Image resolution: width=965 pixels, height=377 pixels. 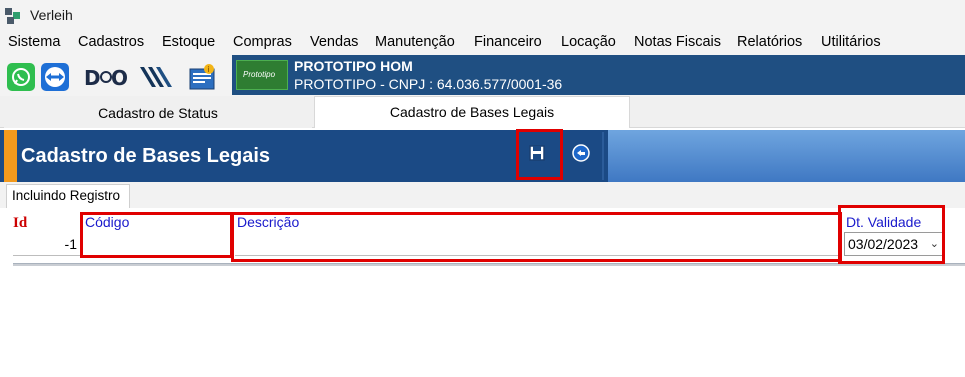 I want to click on menu-estoque: Estoque, so click(x=188, y=42).